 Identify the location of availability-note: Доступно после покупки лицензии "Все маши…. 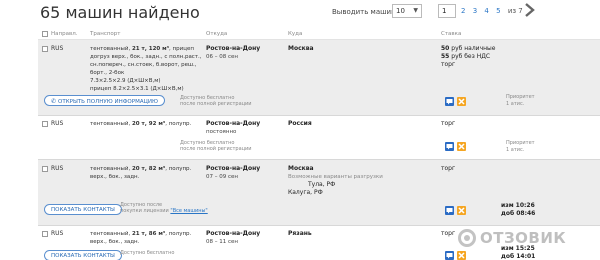
(164, 208).